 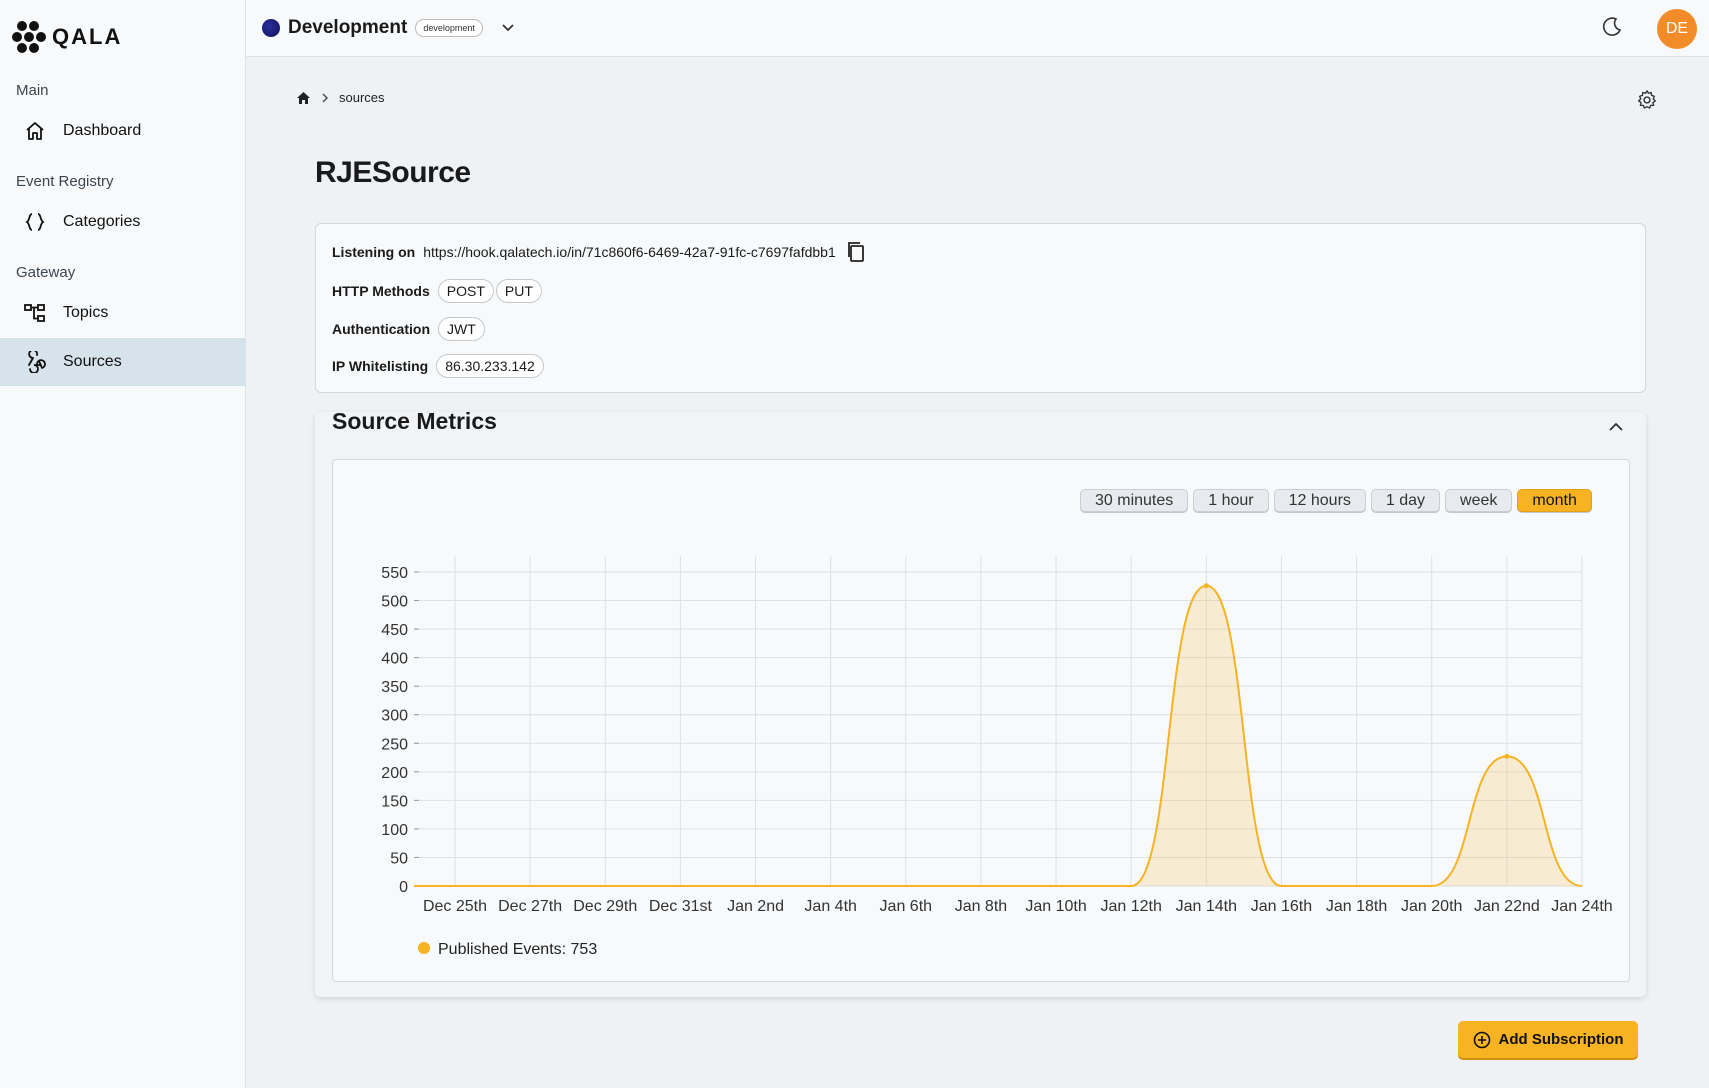 What do you see at coordinates (977, 28) in the screenshot?
I see `top-header: Development development DE` at bounding box center [977, 28].